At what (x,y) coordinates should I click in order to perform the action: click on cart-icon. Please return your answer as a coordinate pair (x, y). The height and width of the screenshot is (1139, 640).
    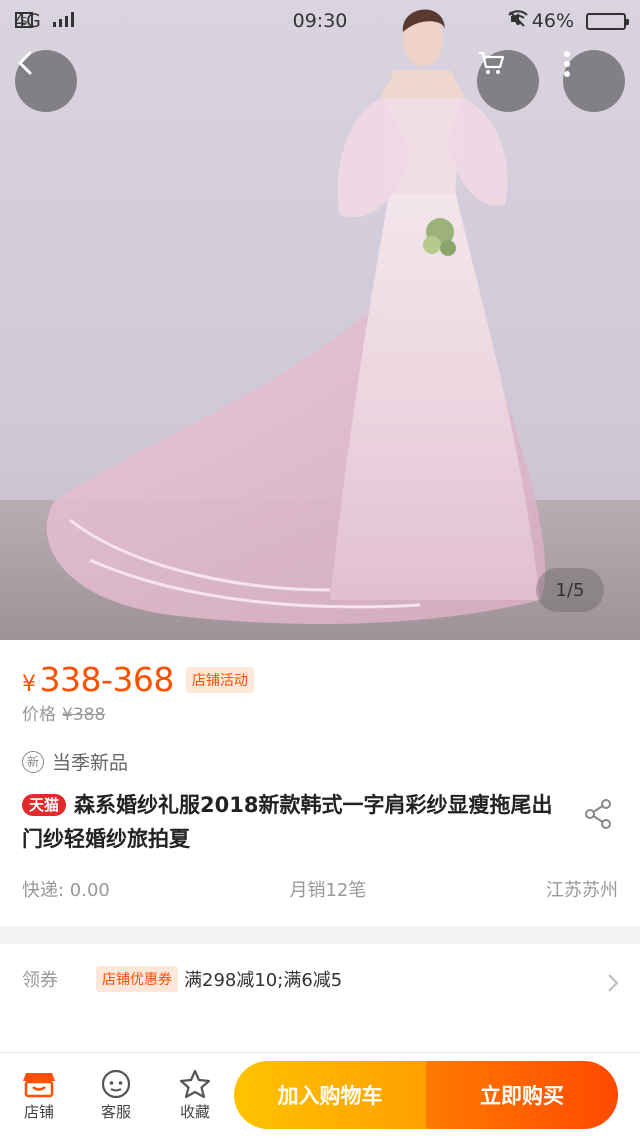
    Looking at the image, I should click on (492, 62).